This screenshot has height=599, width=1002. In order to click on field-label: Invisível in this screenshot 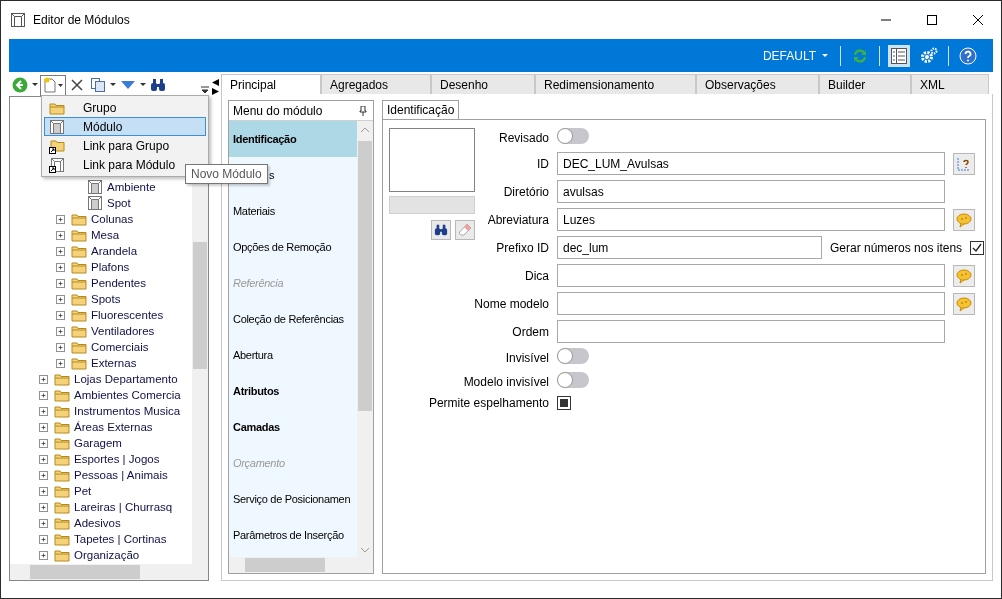, I will do `click(526, 357)`.